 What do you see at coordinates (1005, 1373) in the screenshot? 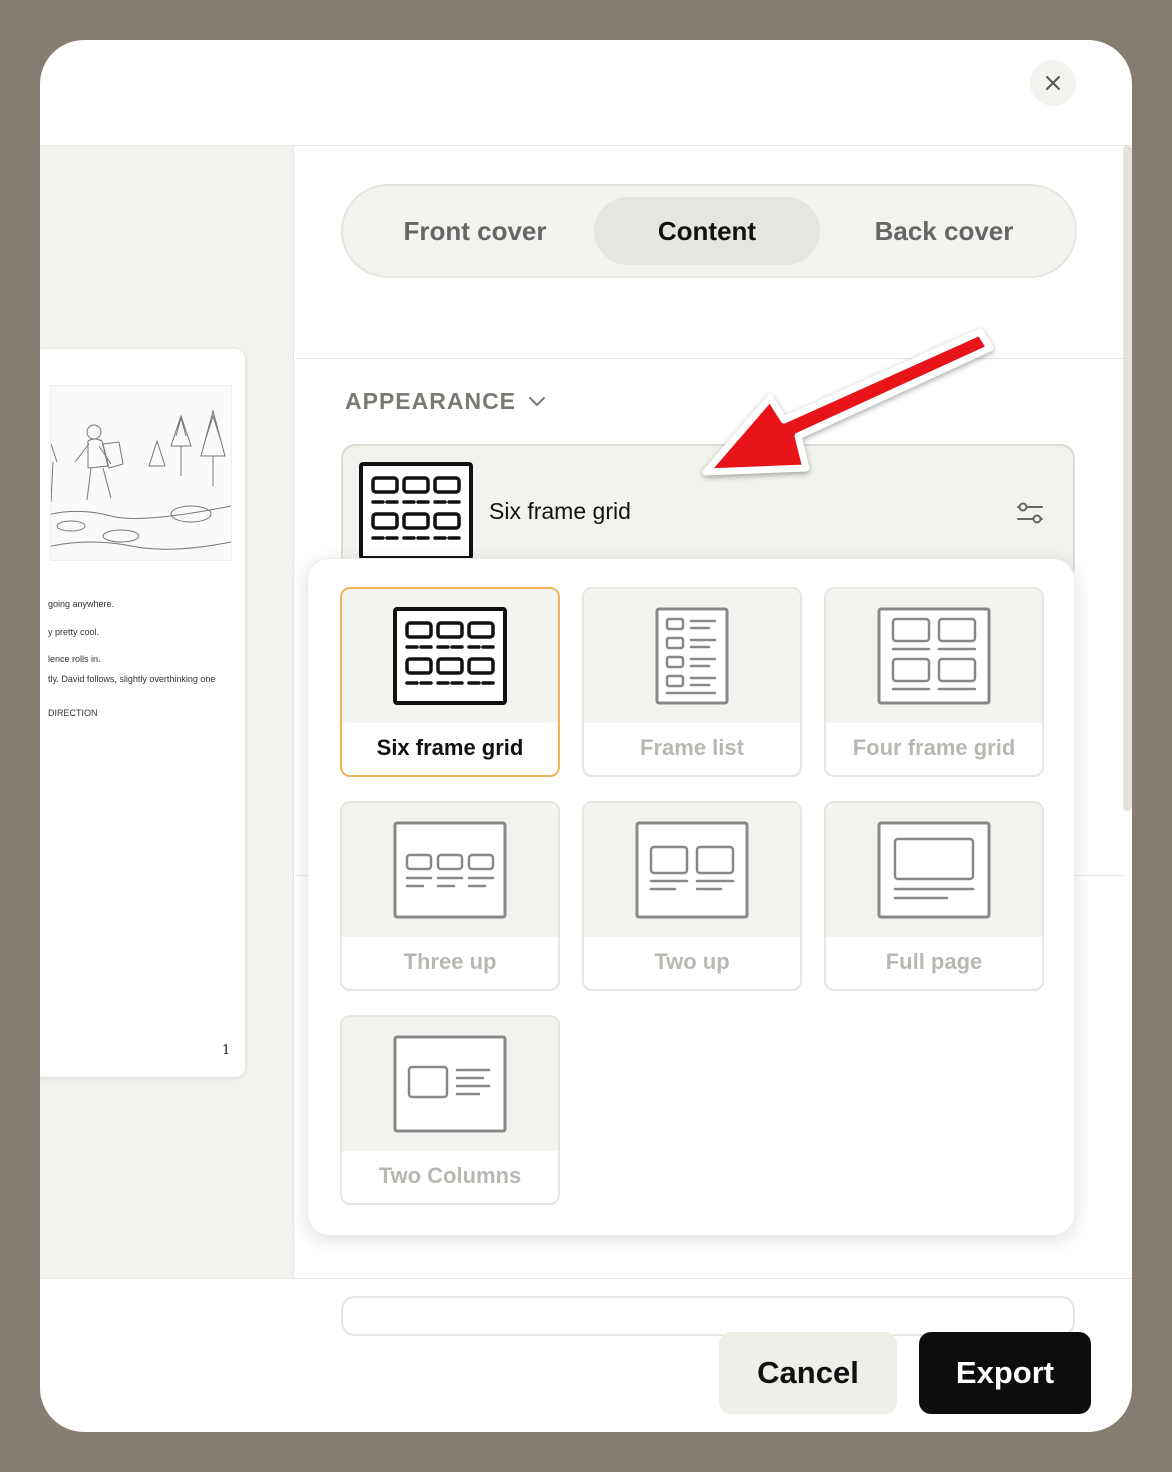
I see `export-button: Export` at bounding box center [1005, 1373].